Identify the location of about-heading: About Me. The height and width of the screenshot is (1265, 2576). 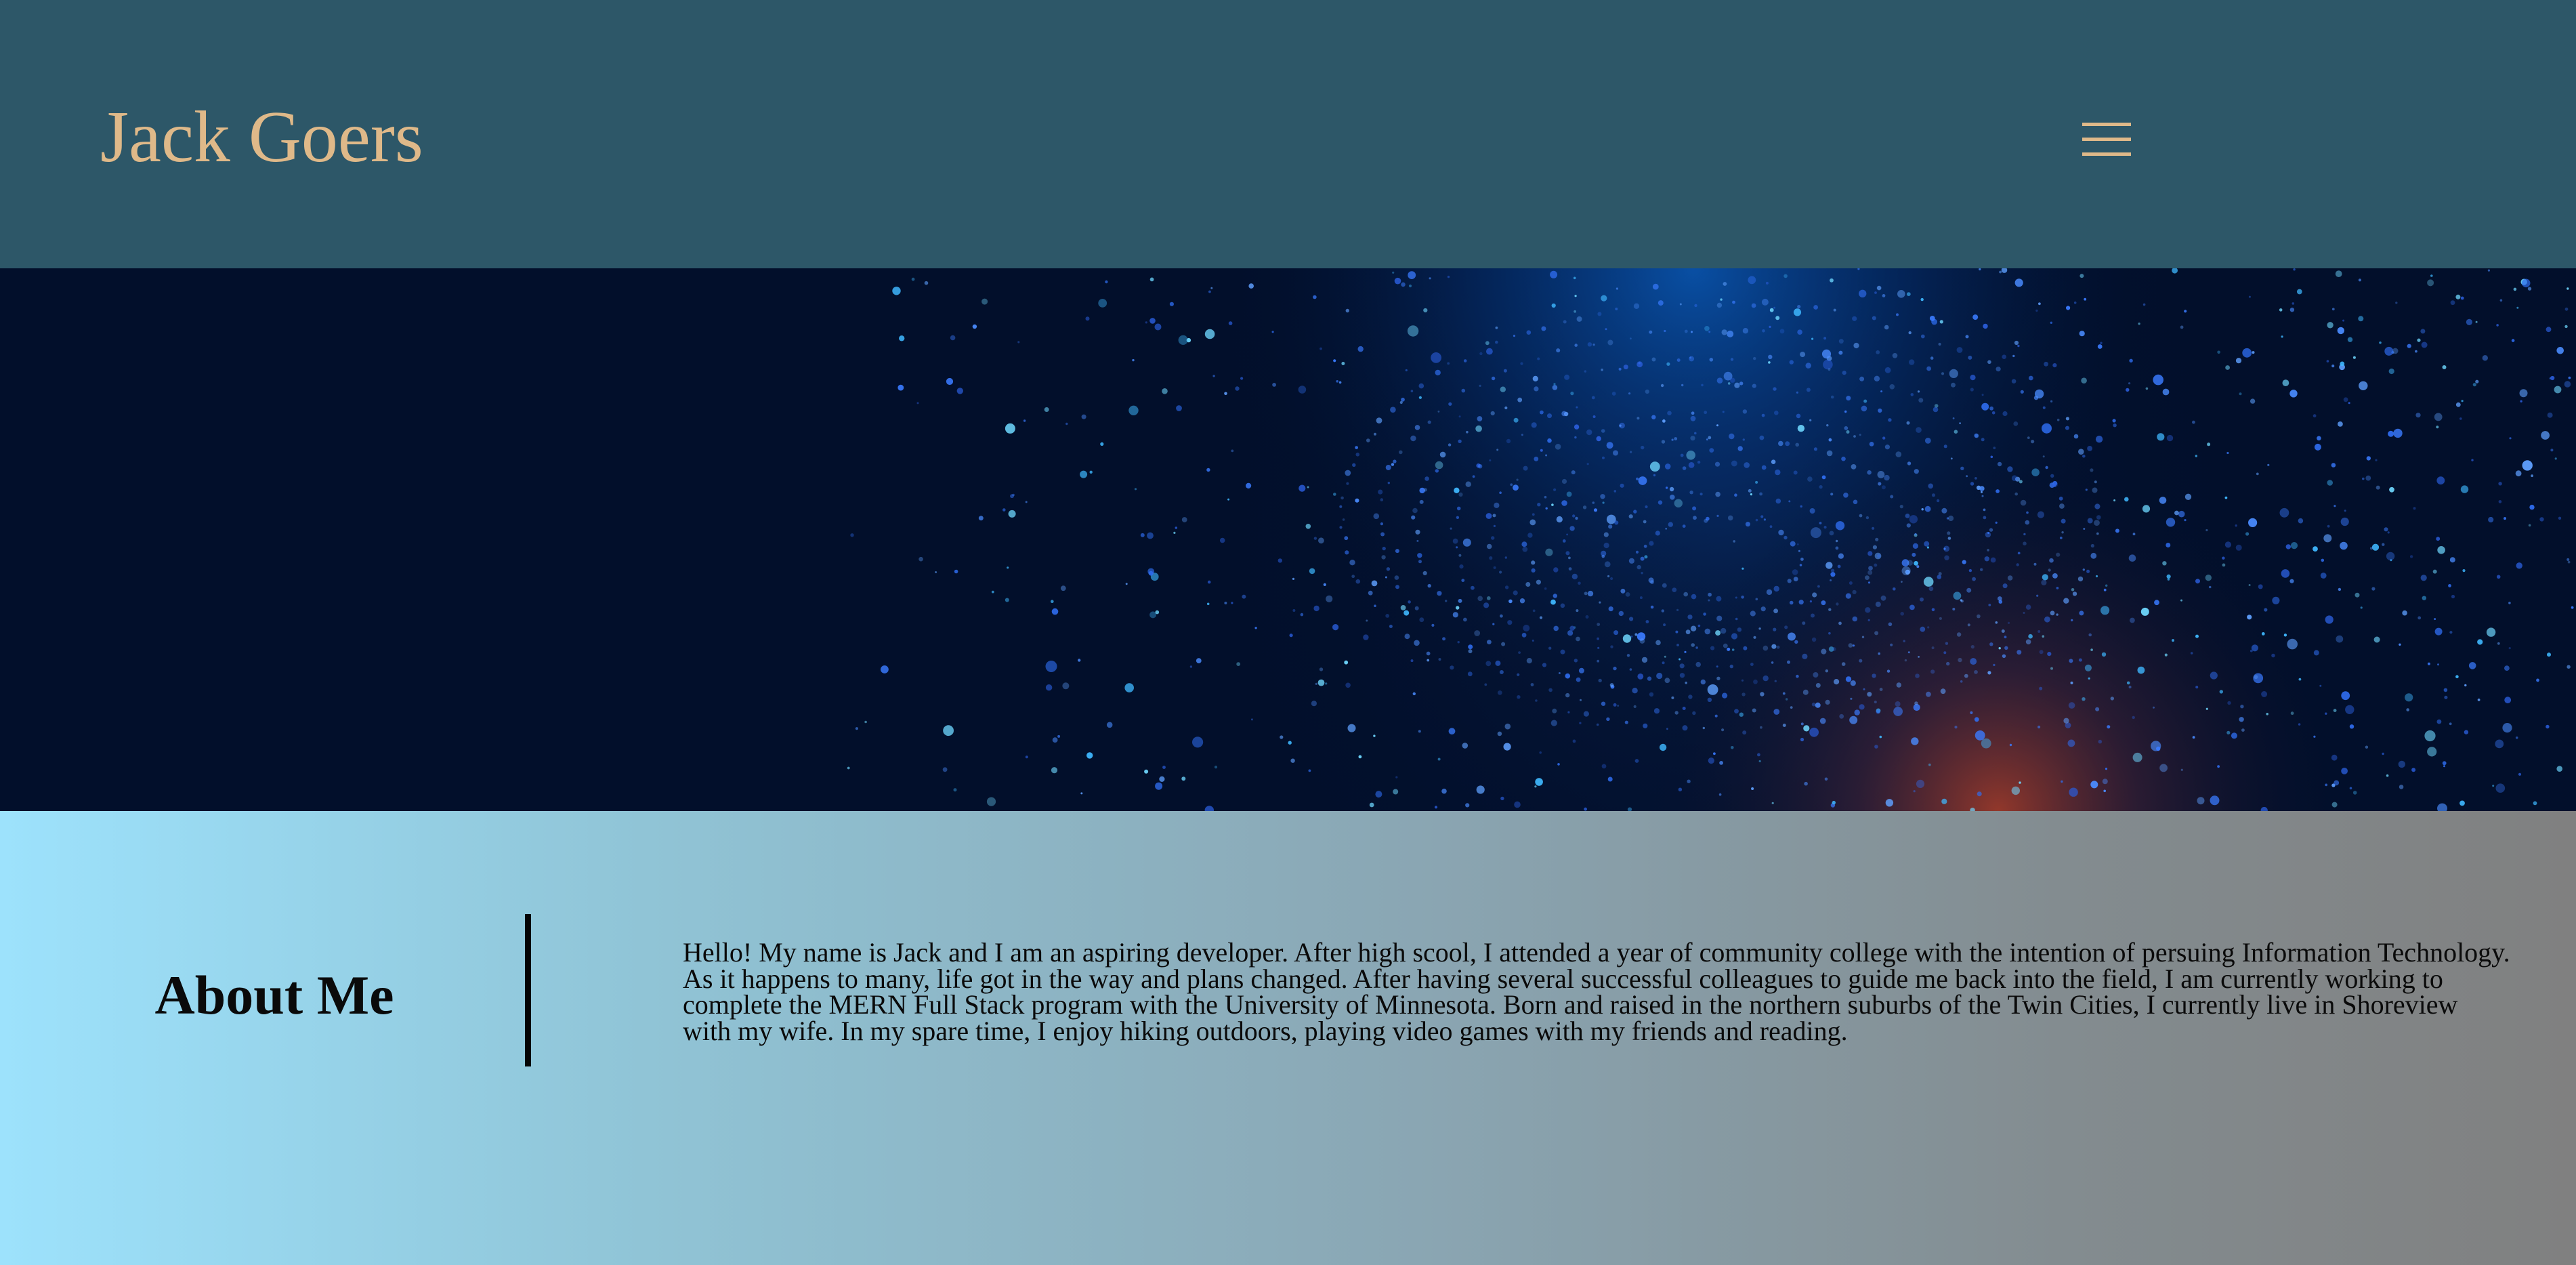
(274, 995).